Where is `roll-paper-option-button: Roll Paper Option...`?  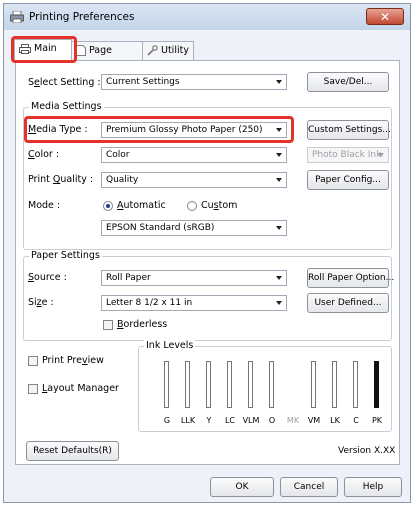
roll-paper-option-button: Roll Paper Option... is located at coordinates (350, 278).